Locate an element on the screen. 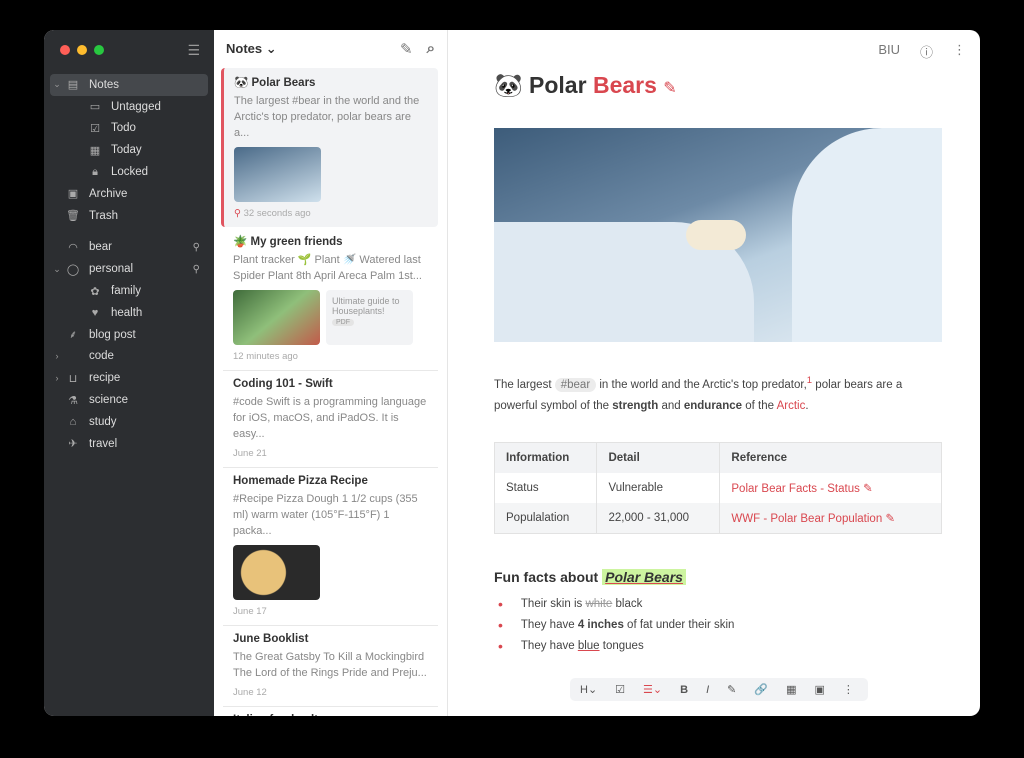 This screenshot has width=1024, height=758. feather-icon: ⸙ is located at coordinates (73, 335).